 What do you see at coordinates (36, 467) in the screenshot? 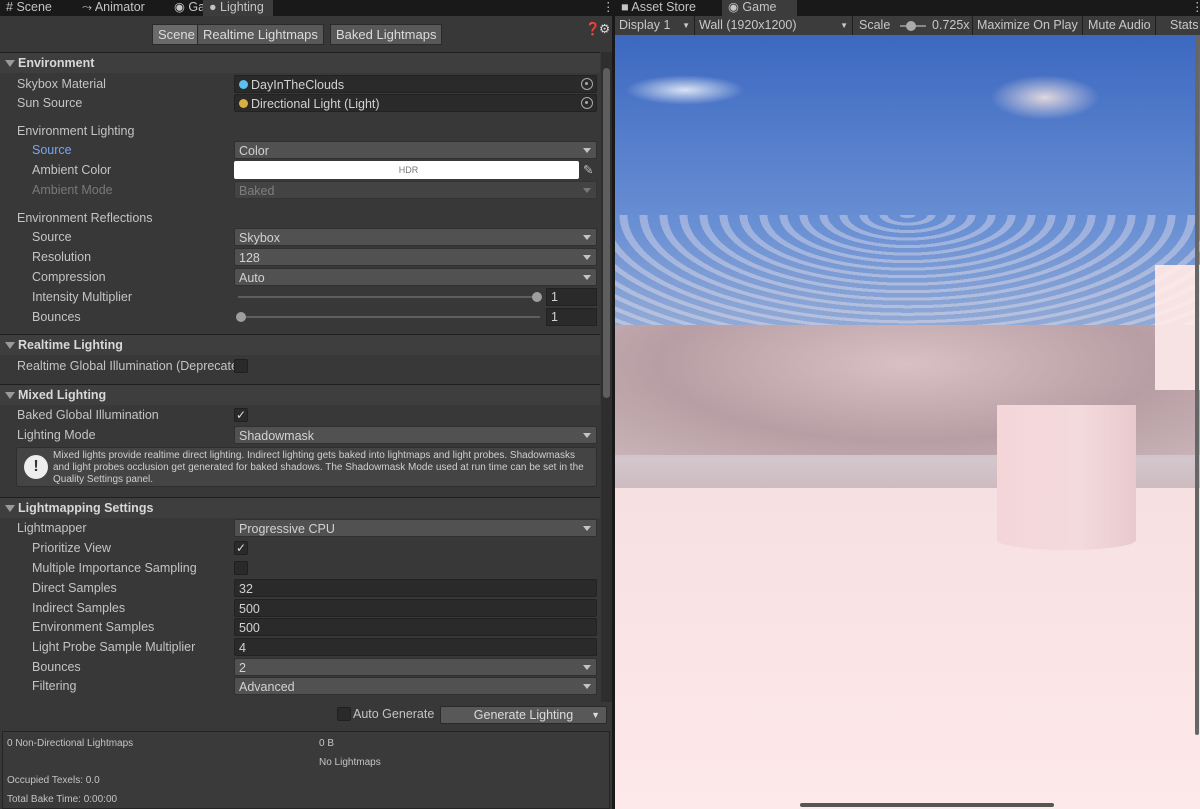
I see `warning-icon: !` at bounding box center [36, 467].